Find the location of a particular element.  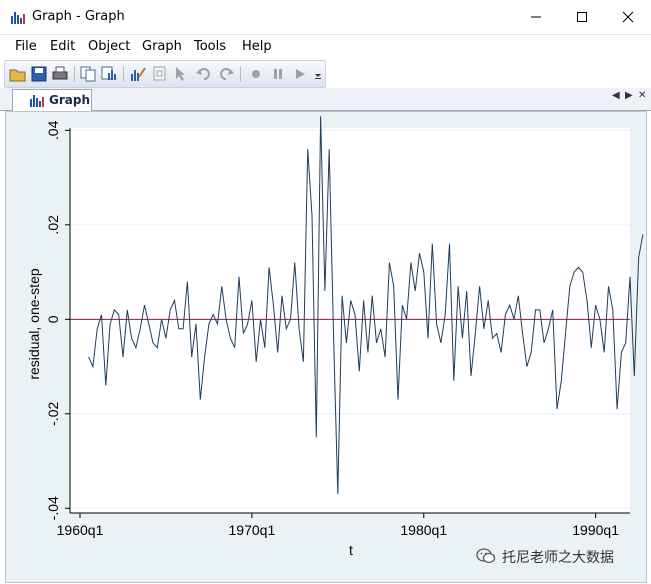

close-button is located at coordinates (628, 17).